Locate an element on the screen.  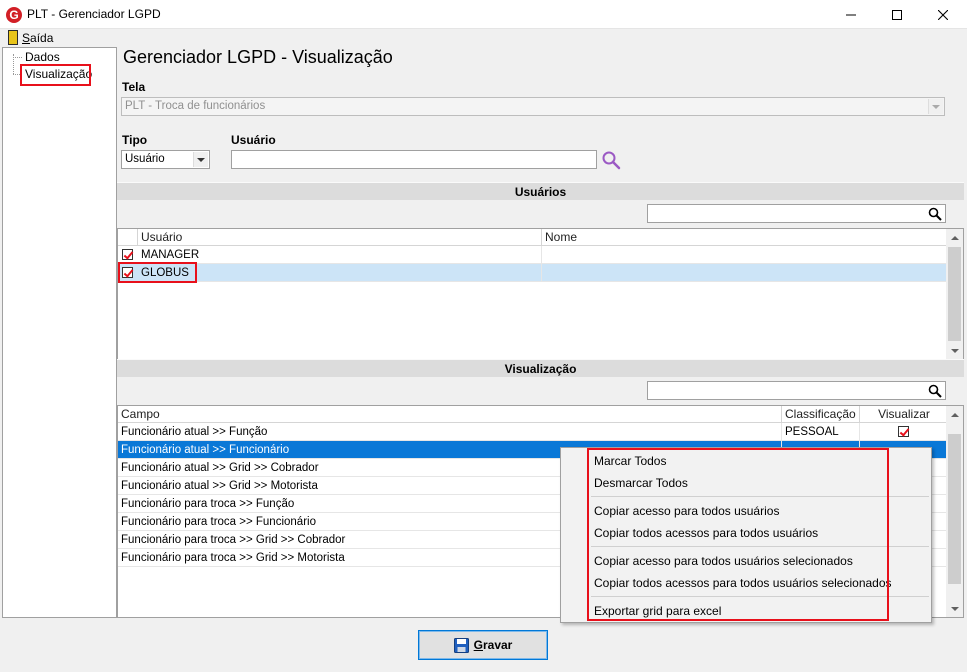
screen-dropdown-value: PLT - Troca de funcionários is located at coordinates (195, 106).